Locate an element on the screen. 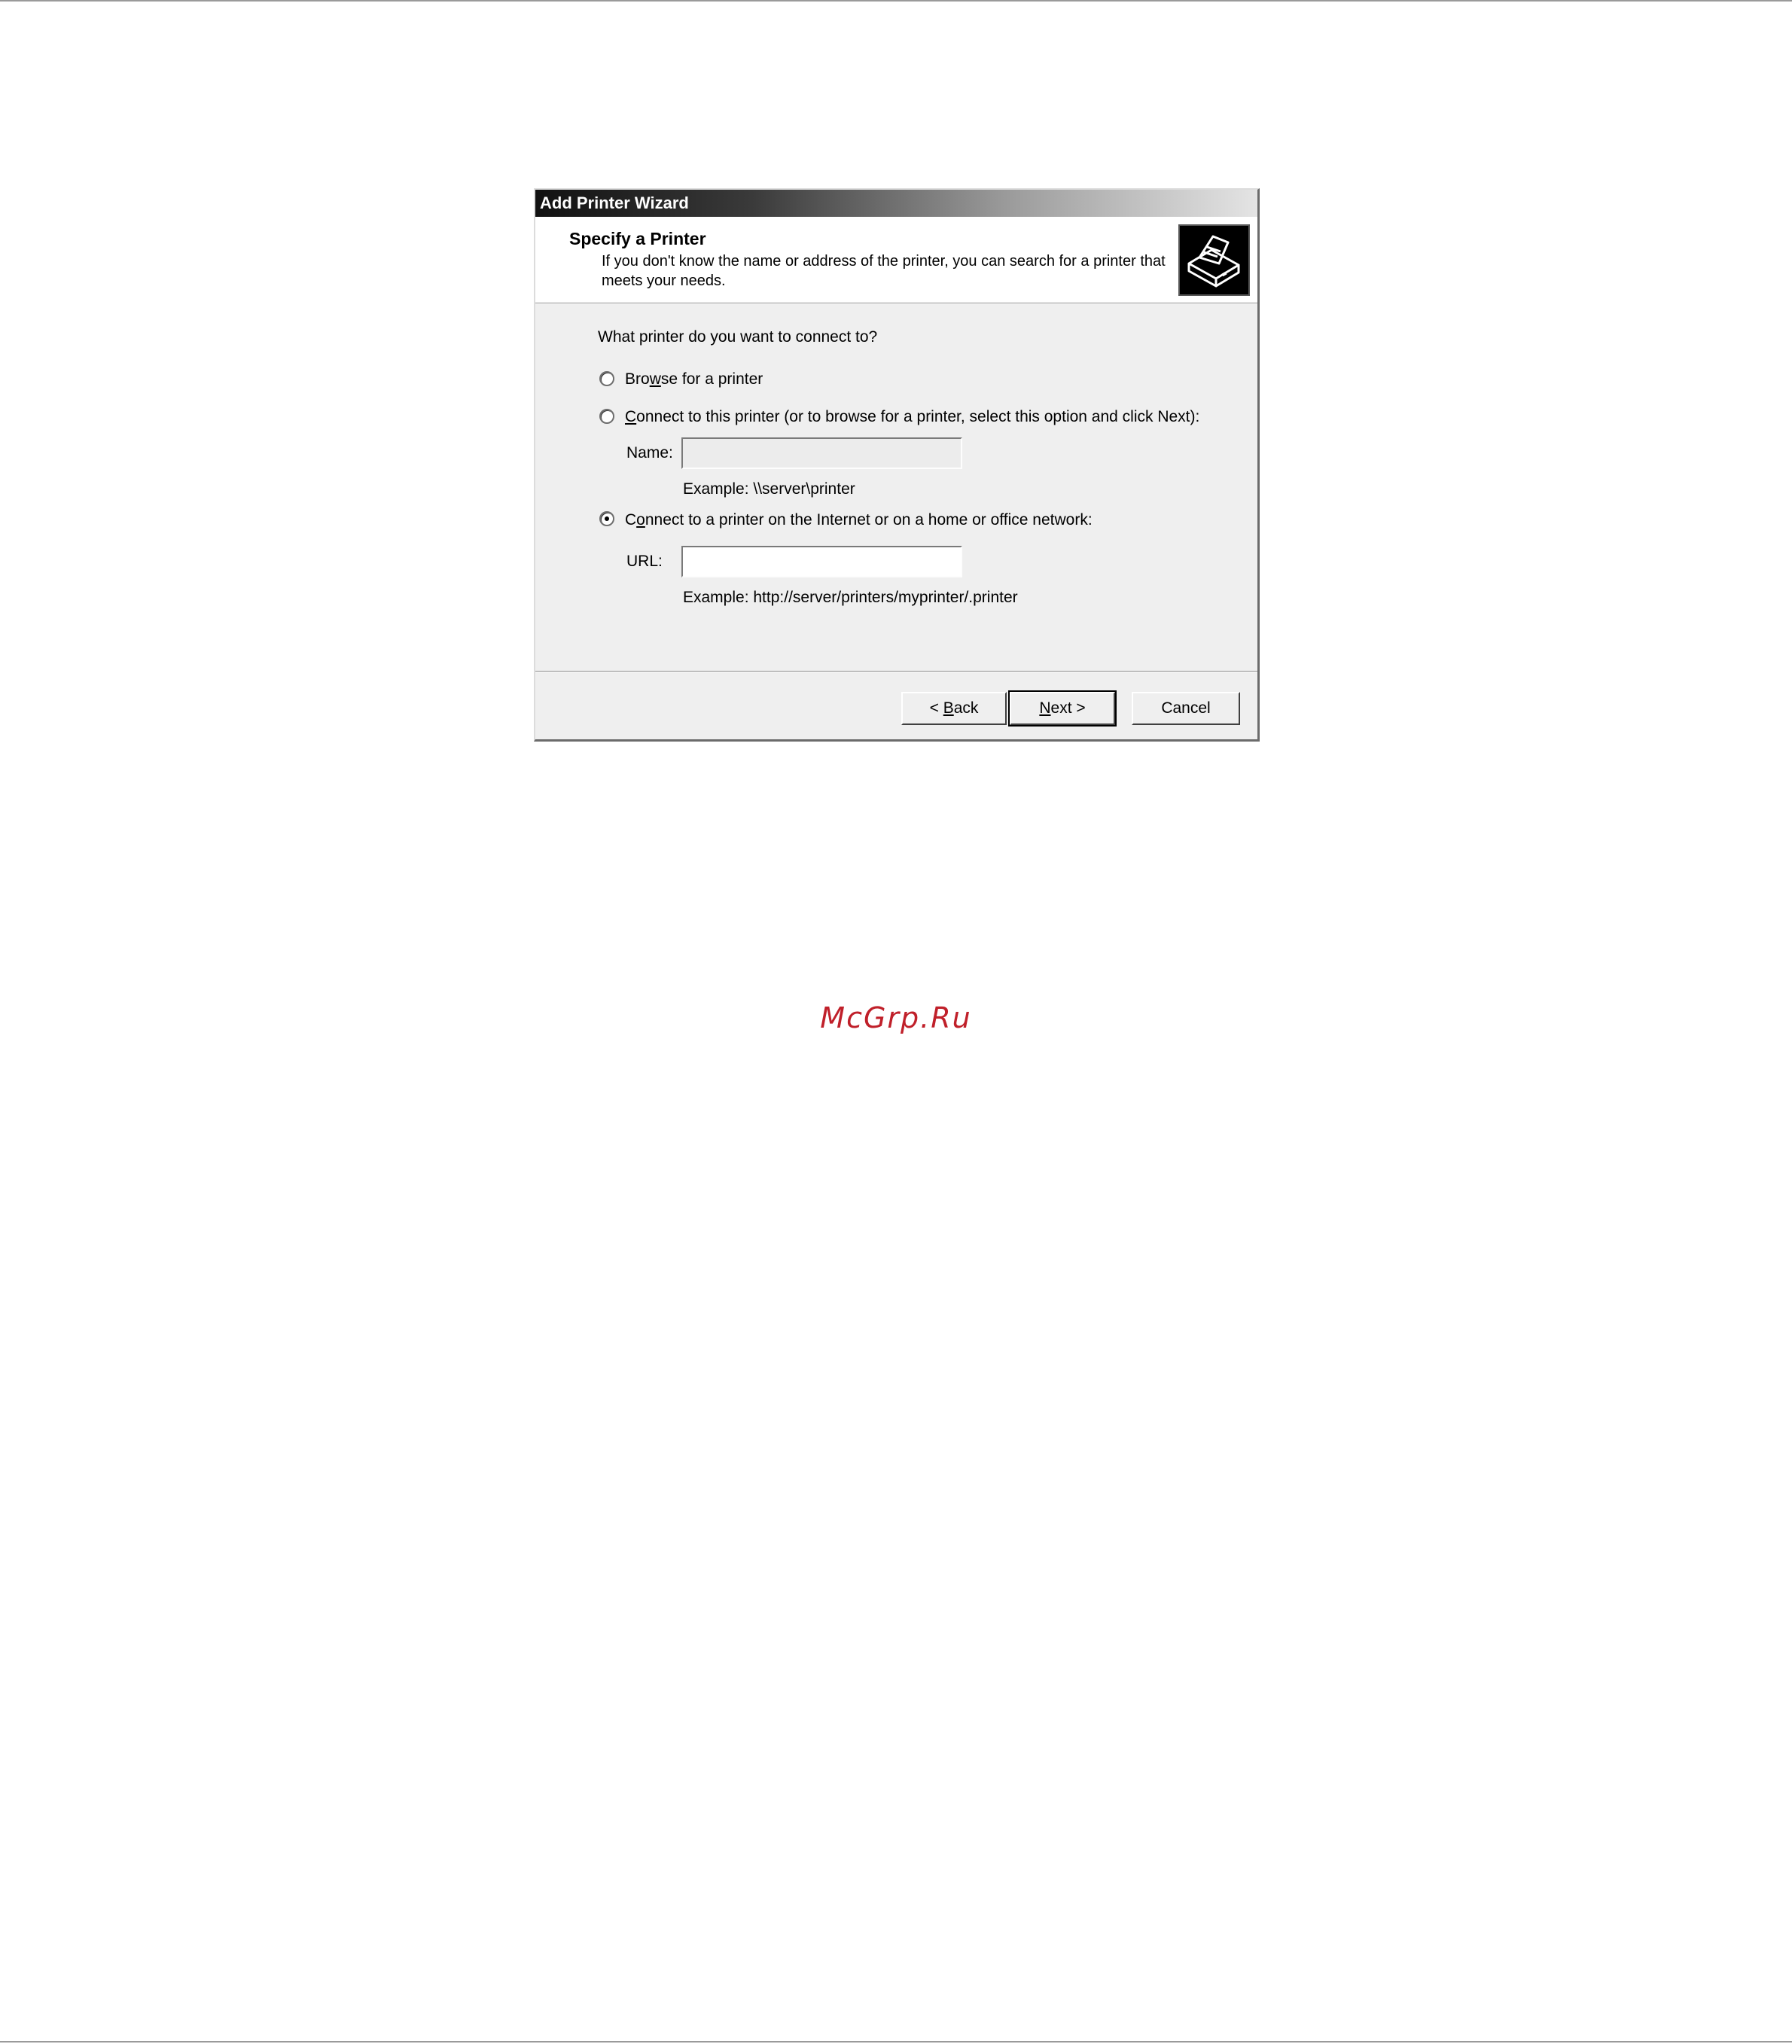  wizard-step-title: Specify a Printer is located at coordinates (637, 238).